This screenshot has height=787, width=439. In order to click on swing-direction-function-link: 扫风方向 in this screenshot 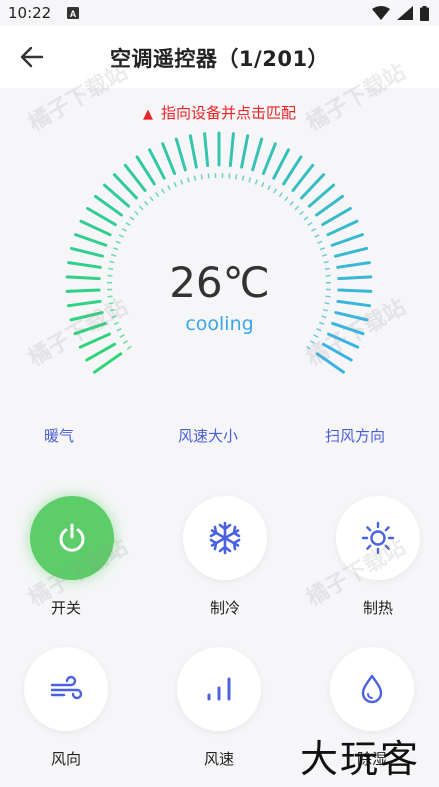, I will do `click(355, 435)`.